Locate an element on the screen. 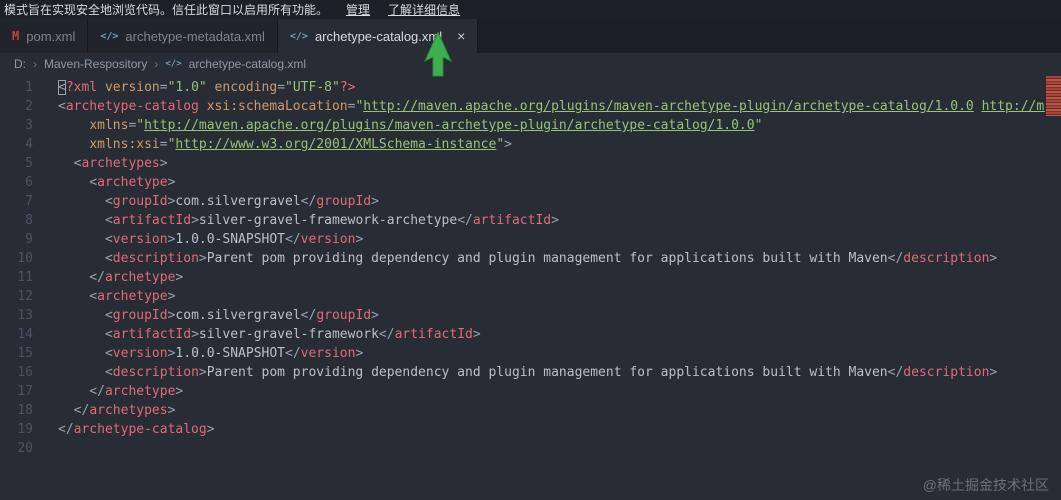 This screenshot has width=1061, height=500. line-number: 4 is located at coordinates (29, 144).